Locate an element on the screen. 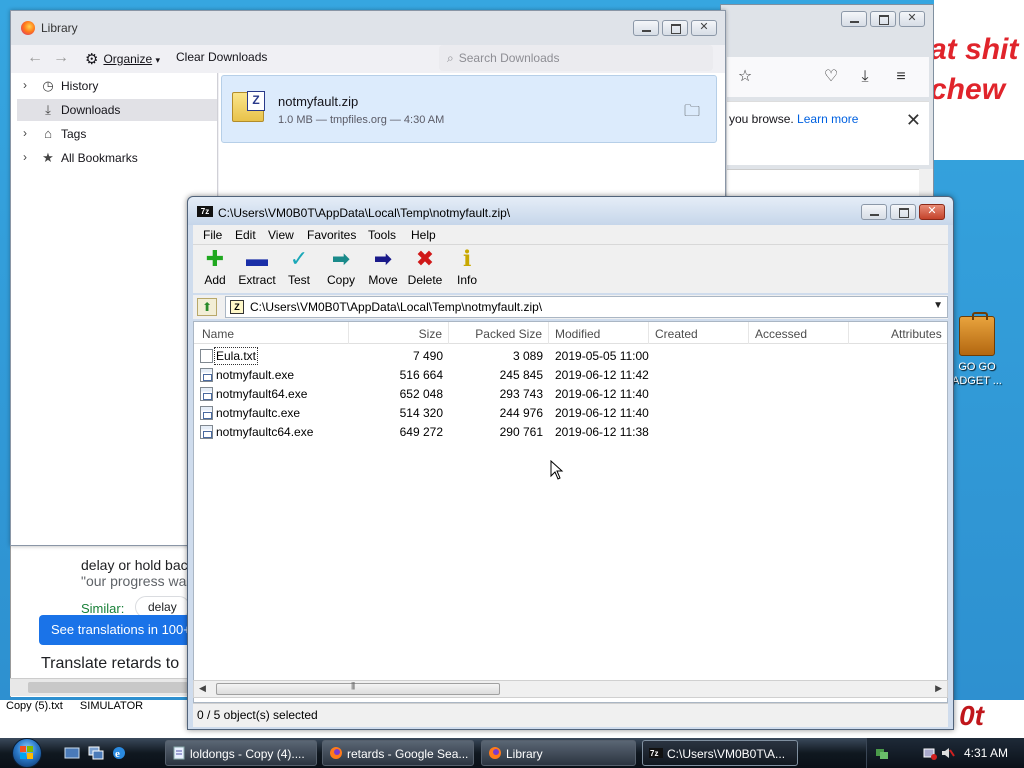  exe-file-icon is located at coordinates (206, 375).